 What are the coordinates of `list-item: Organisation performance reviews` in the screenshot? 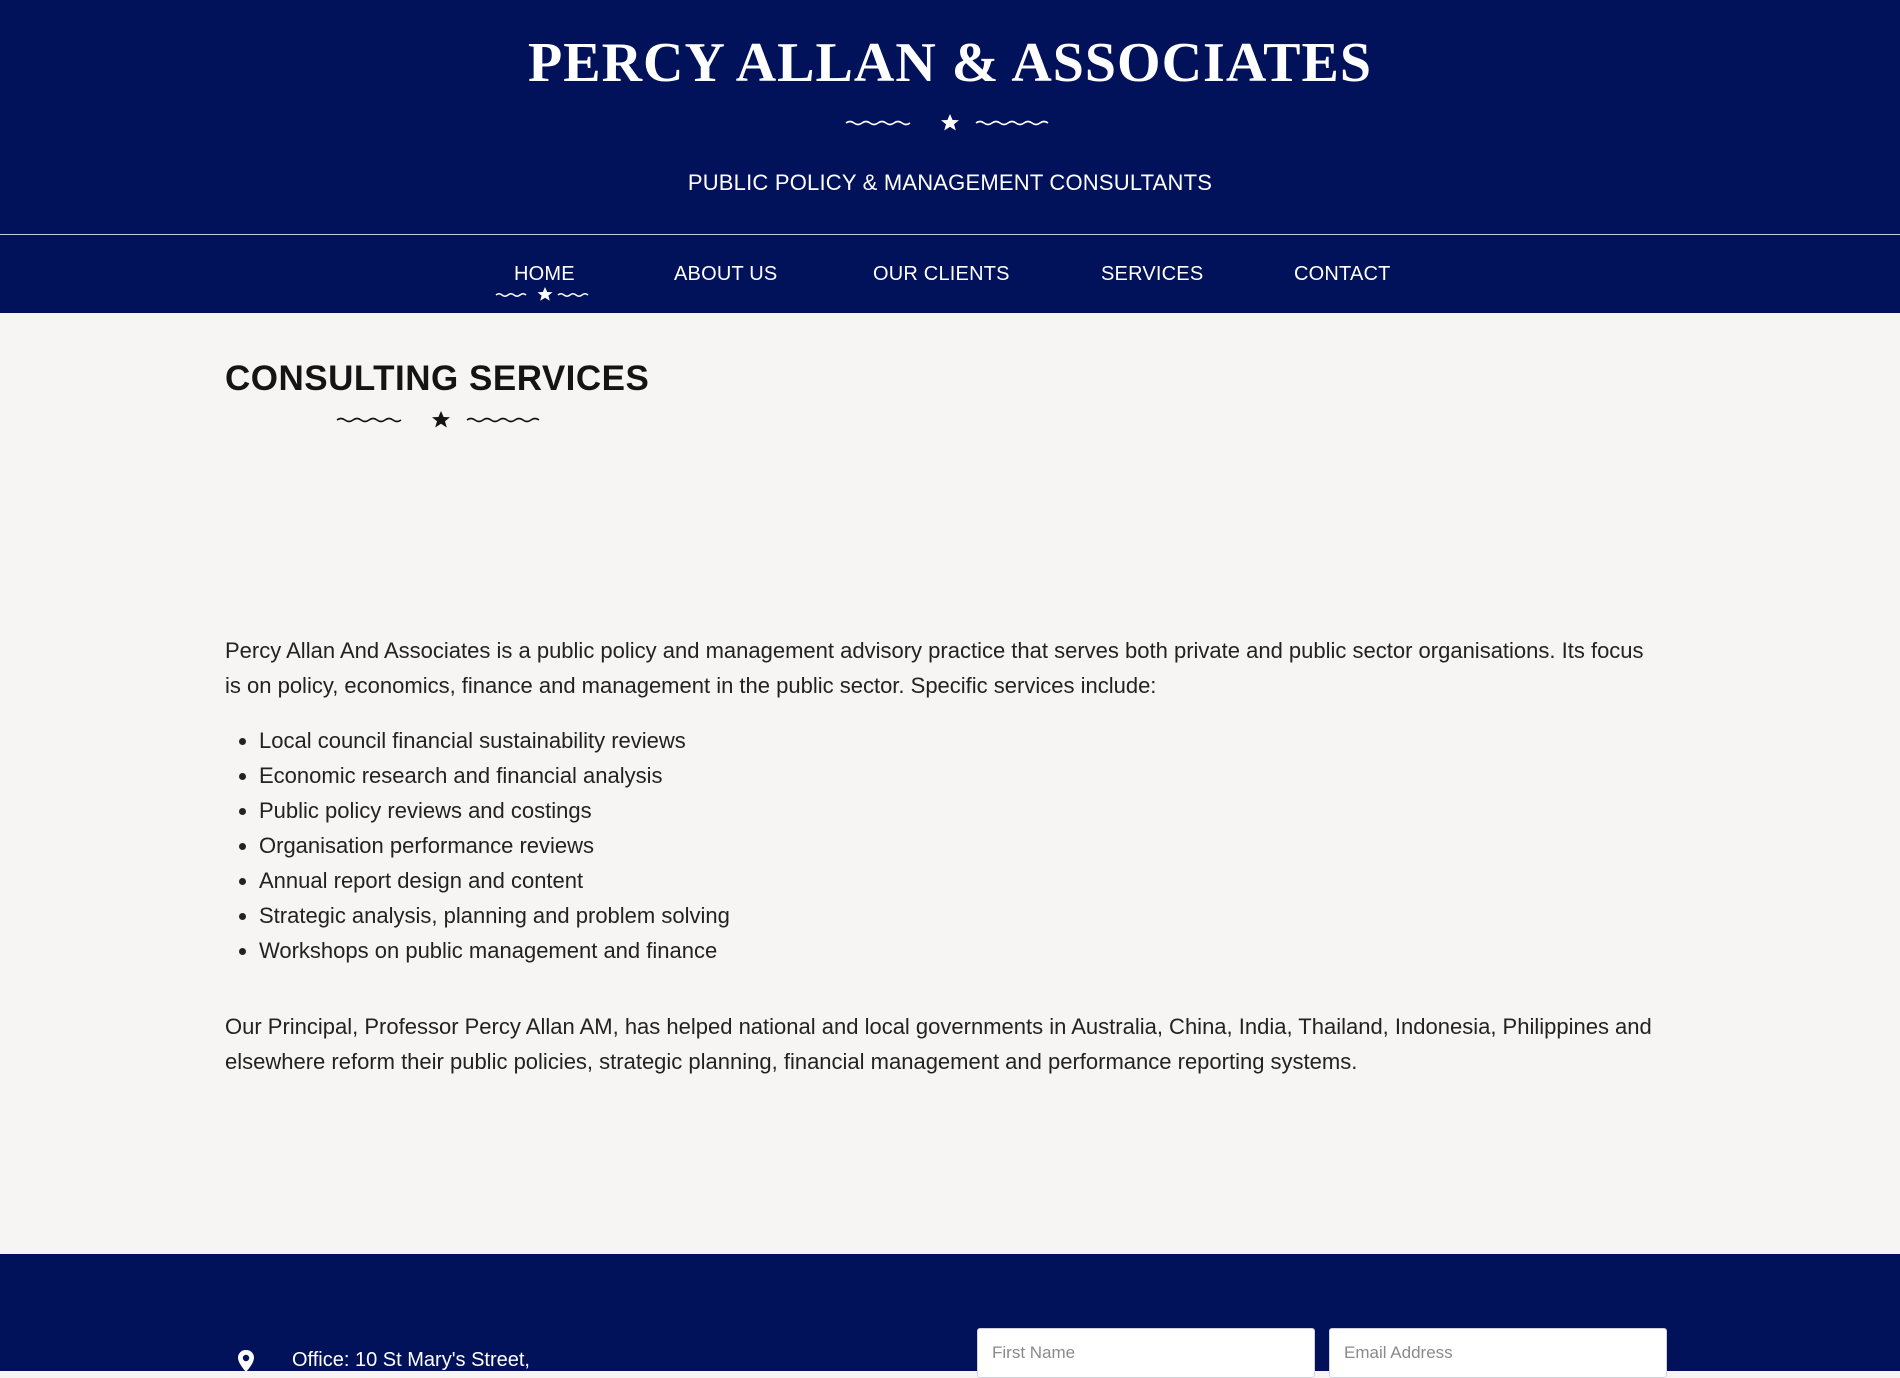 It's located at (494, 845).